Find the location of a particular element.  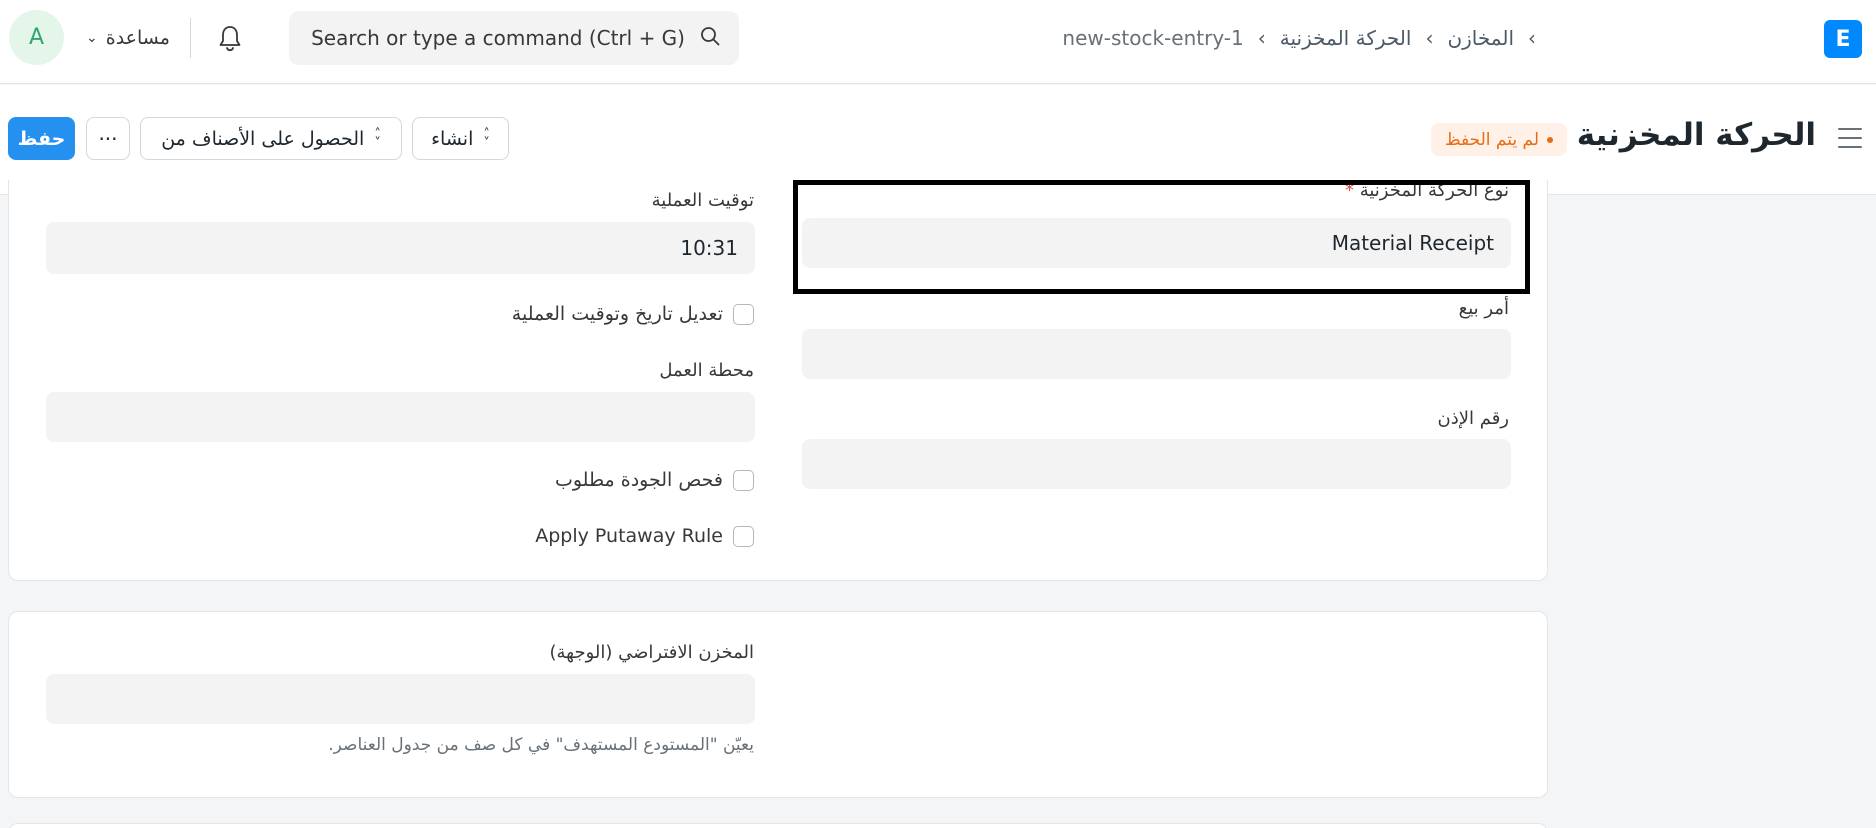

edit-posting-checkbox is located at coordinates (743, 314).